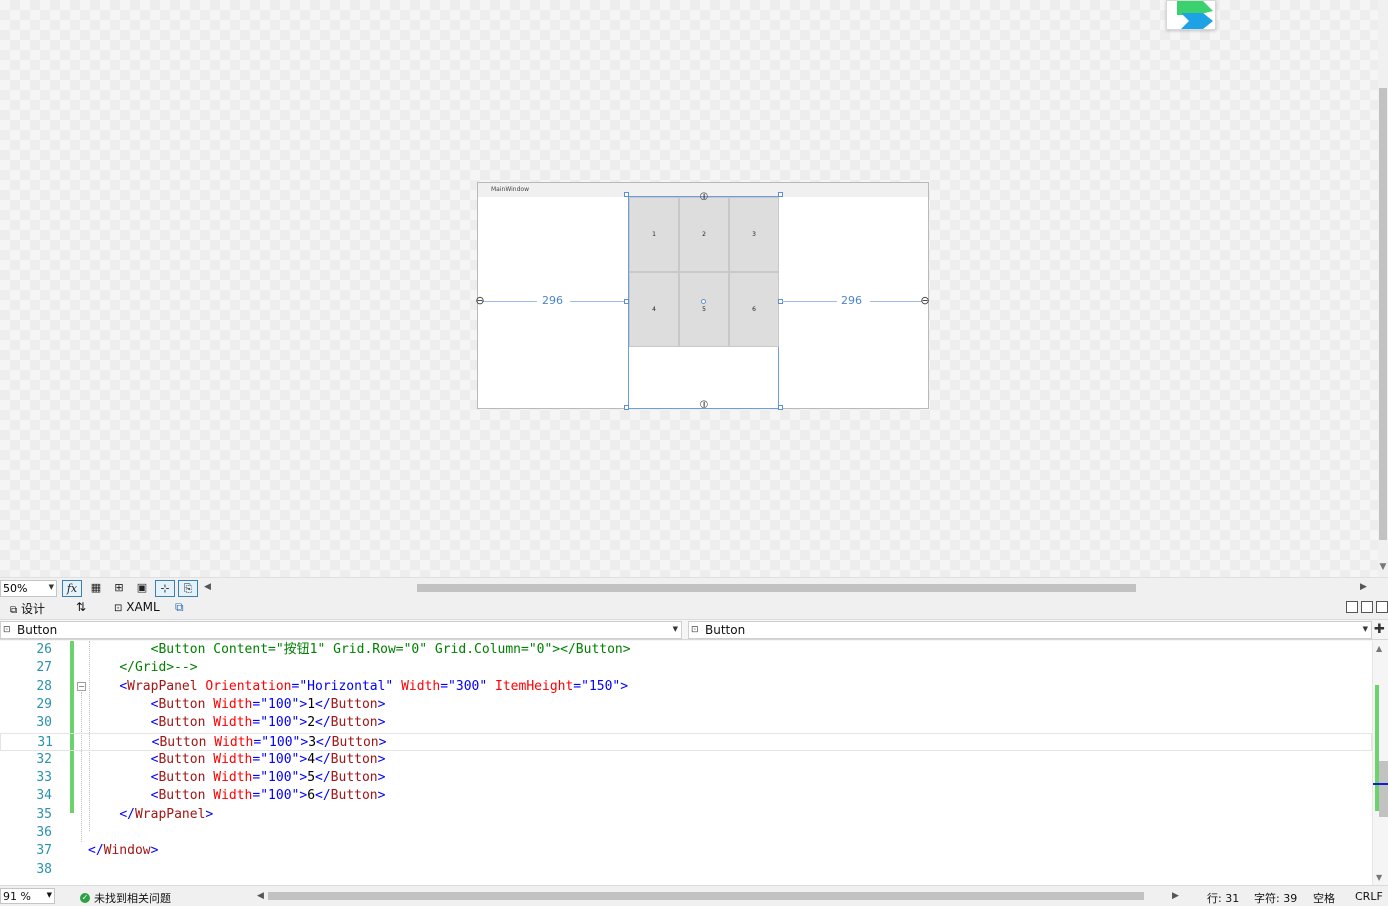 The image size is (1388, 906). I want to click on vertical-split-icon, so click(1352, 607).